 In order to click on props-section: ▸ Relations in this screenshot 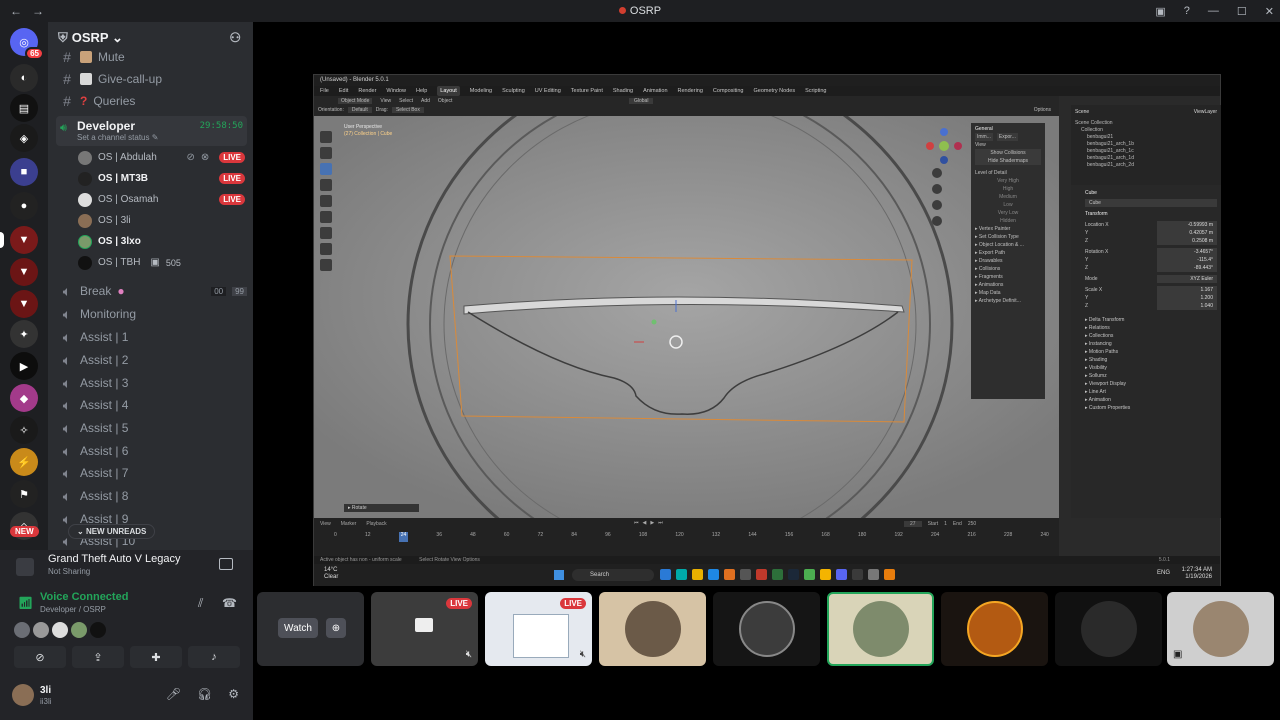, I will do `click(1151, 328)`.